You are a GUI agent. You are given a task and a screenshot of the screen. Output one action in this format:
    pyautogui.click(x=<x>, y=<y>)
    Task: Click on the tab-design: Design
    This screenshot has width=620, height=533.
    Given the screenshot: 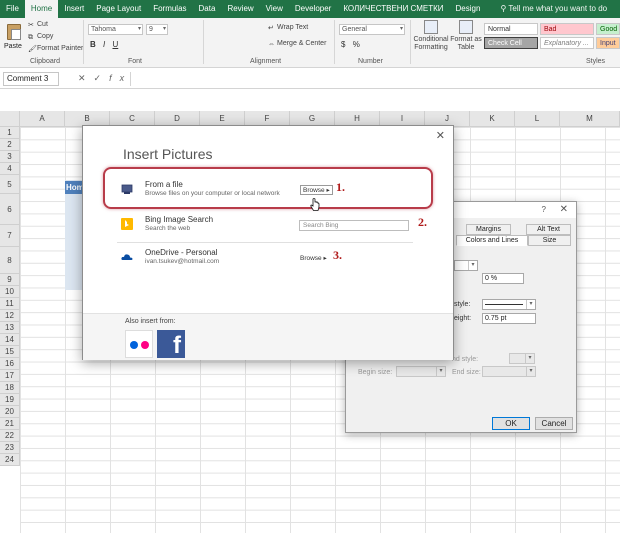 What is the action you would take?
    pyautogui.click(x=468, y=9)
    